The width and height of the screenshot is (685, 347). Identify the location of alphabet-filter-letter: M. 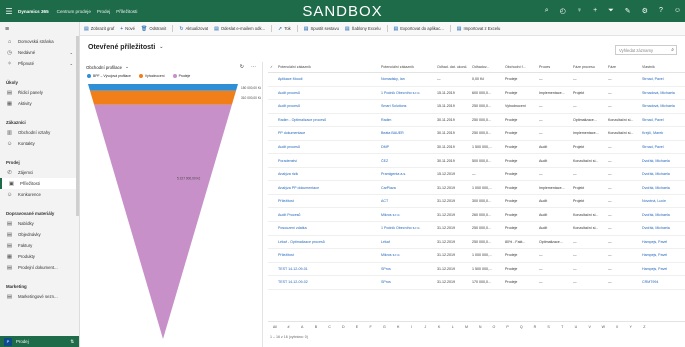
(467, 327).